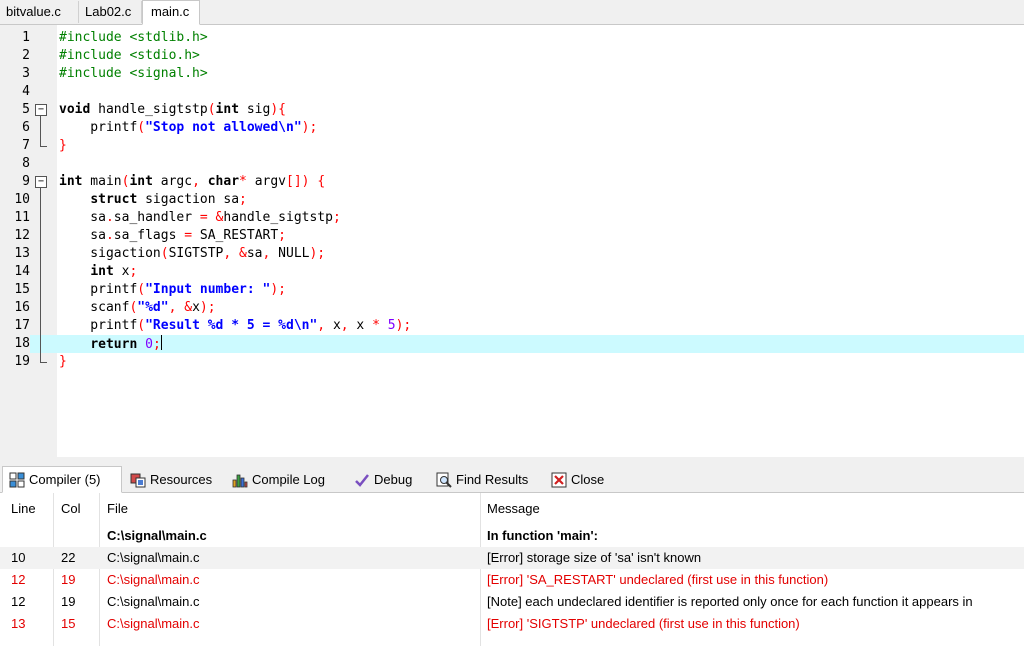 Image resolution: width=1024 pixels, height=646 pixels. What do you see at coordinates (22, 361) in the screenshot?
I see `line-number: 19` at bounding box center [22, 361].